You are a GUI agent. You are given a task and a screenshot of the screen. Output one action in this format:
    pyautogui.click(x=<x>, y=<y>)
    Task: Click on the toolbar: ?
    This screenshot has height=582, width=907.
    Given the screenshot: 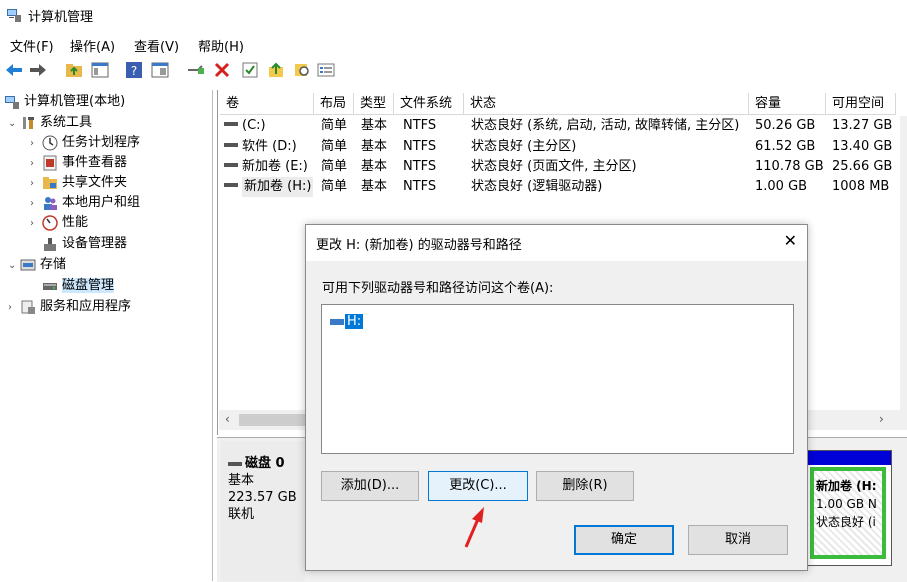 What is the action you would take?
    pyautogui.click(x=453, y=72)
    